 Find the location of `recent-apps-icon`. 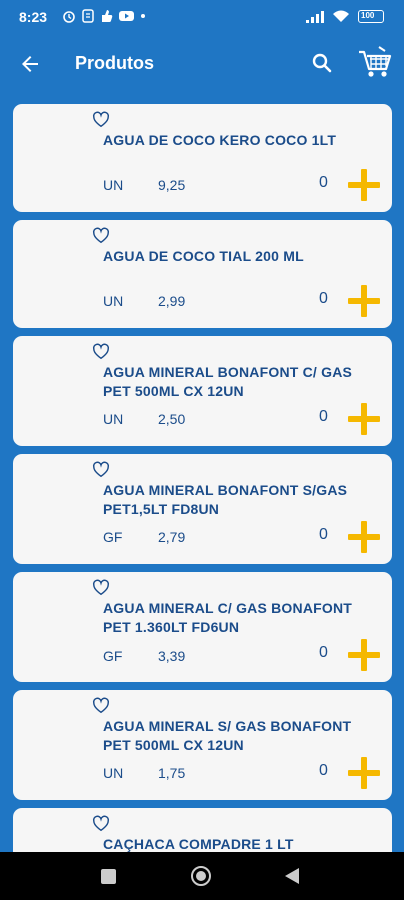

recent-apps-icon is located at coordinates (108, 876).